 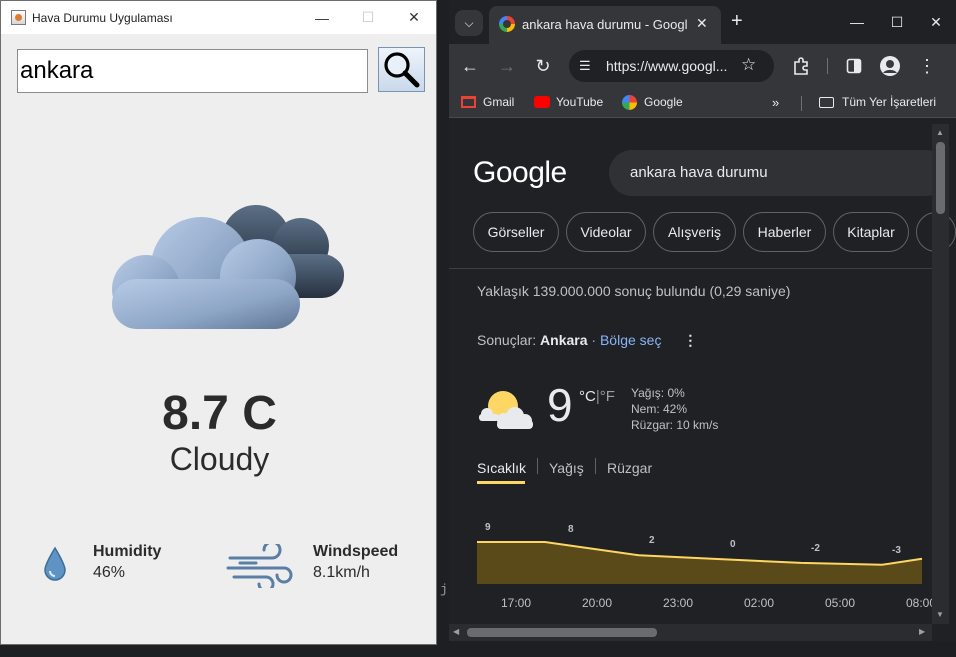 What do you see at coordinates (498, 102) in the screenshot?
I see `bookmark-gmail: Gmail` at bounding box center [498, 102].